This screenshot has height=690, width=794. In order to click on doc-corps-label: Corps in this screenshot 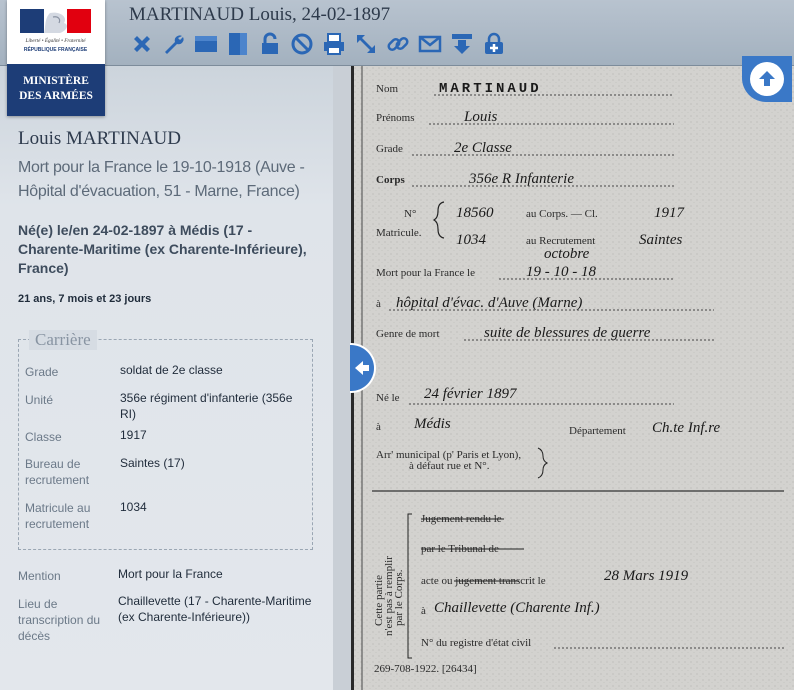, I will do `click(390, 180)`.